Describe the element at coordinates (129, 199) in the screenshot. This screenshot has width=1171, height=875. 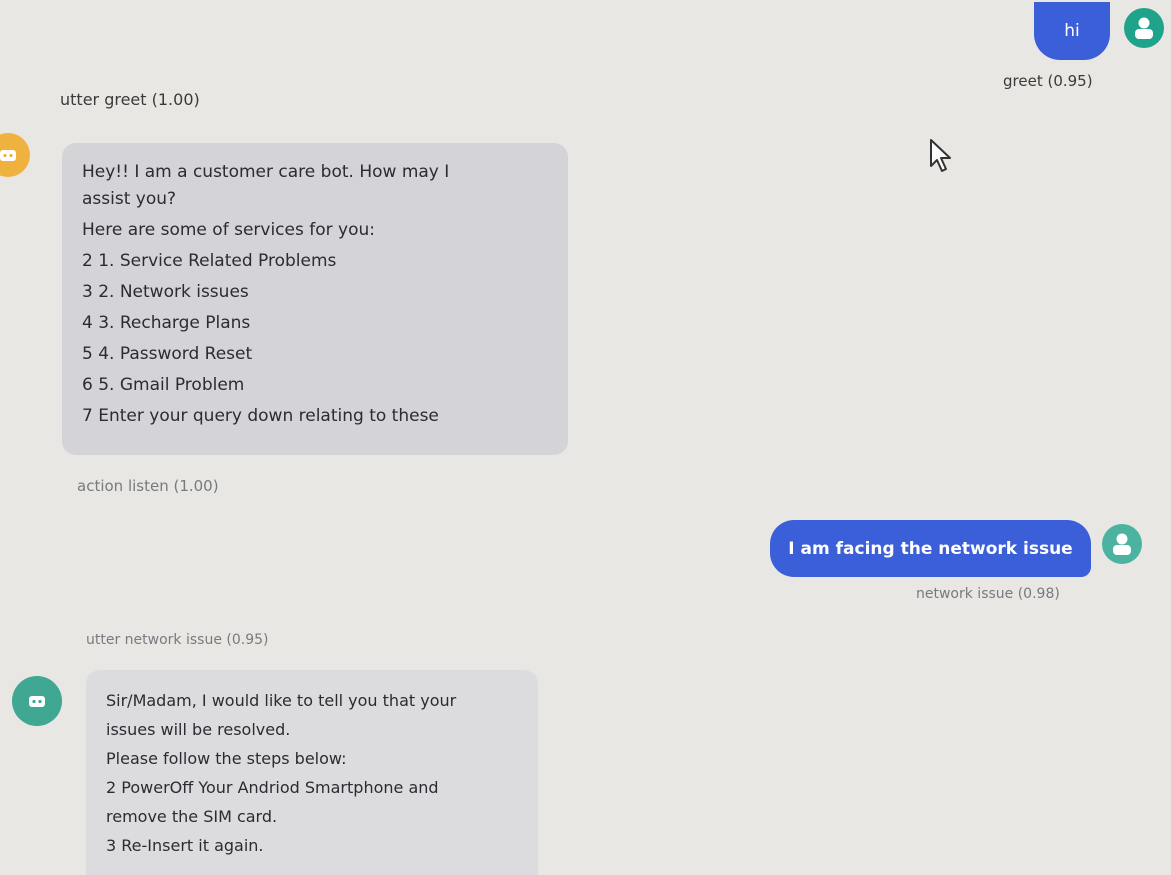
I see `bot-message-line: assist you?` at that location.